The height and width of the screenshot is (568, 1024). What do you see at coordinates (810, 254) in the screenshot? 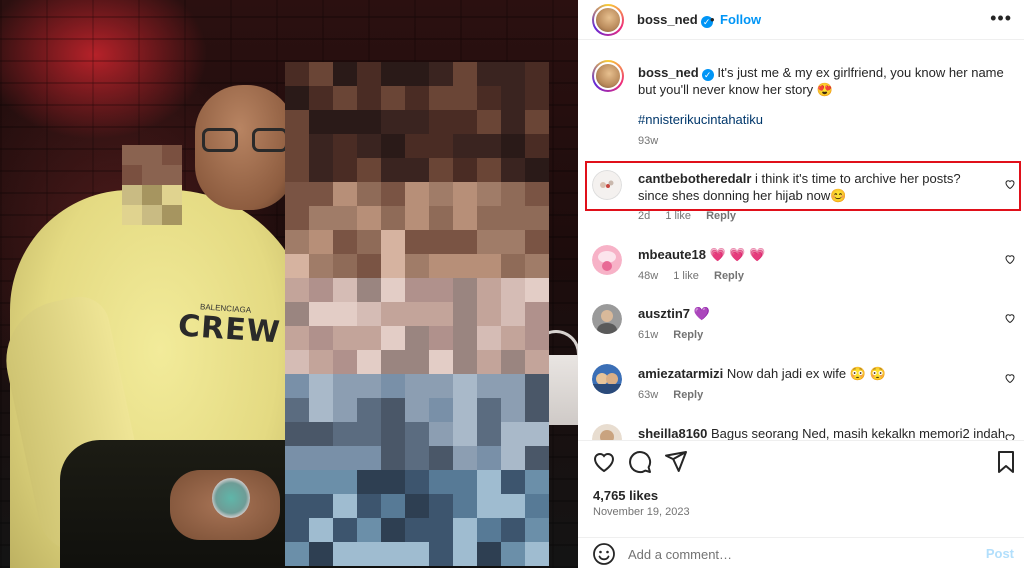
I see `comment-body: mbeaute18 💗 💗 💗` at bounding box center [810, 254].